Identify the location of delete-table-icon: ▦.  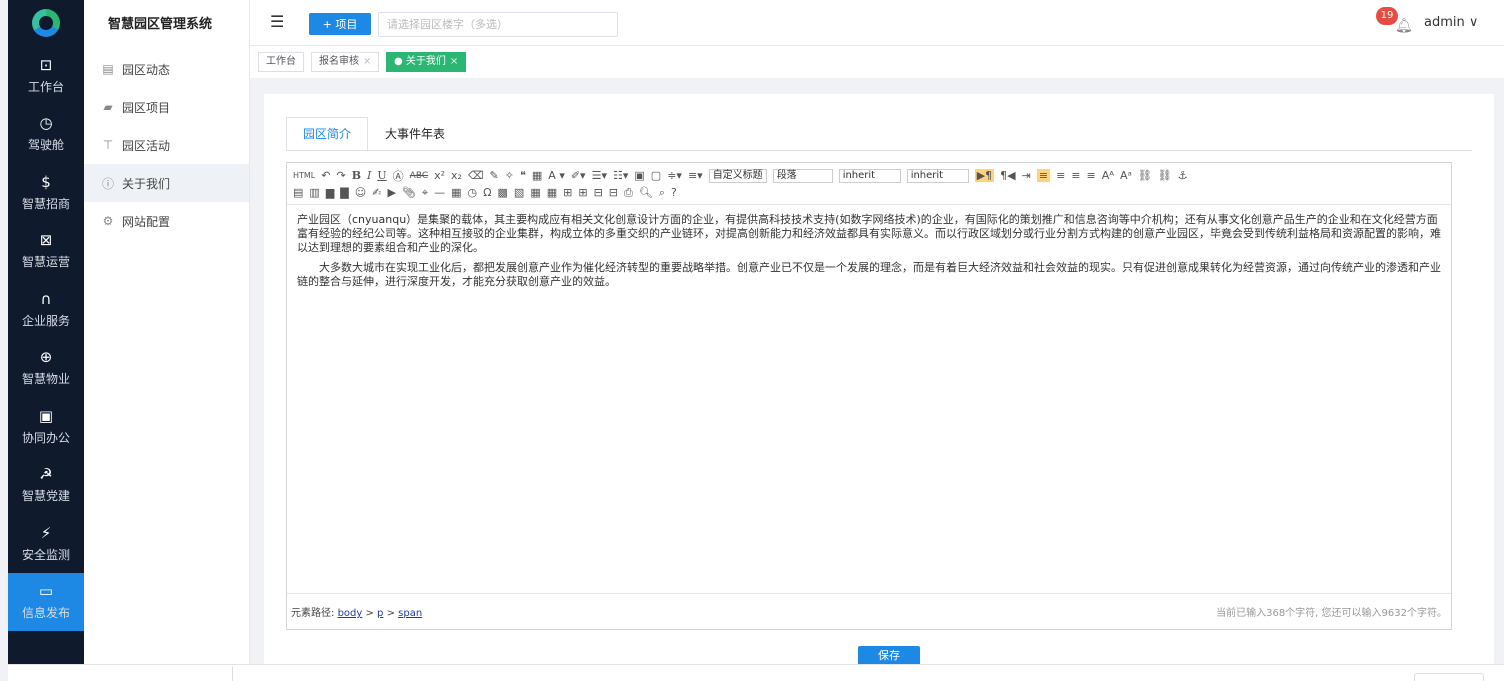
(552, 192).